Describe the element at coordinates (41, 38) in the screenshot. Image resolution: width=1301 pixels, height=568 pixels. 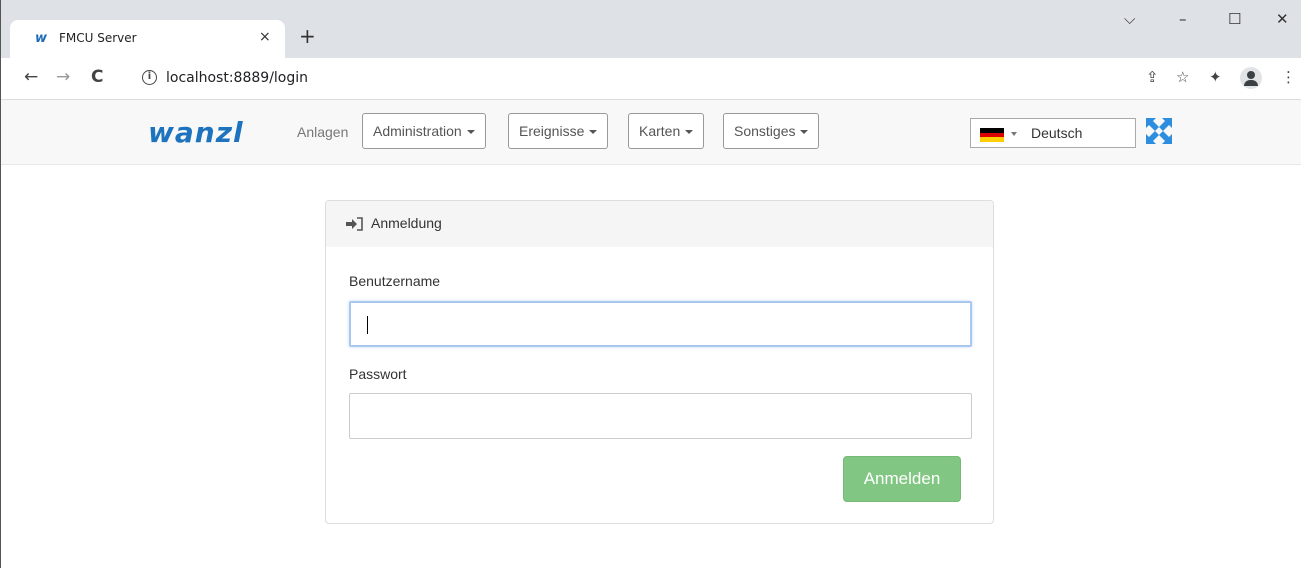
I see `wanzl-favicon-icon: w` at that location.